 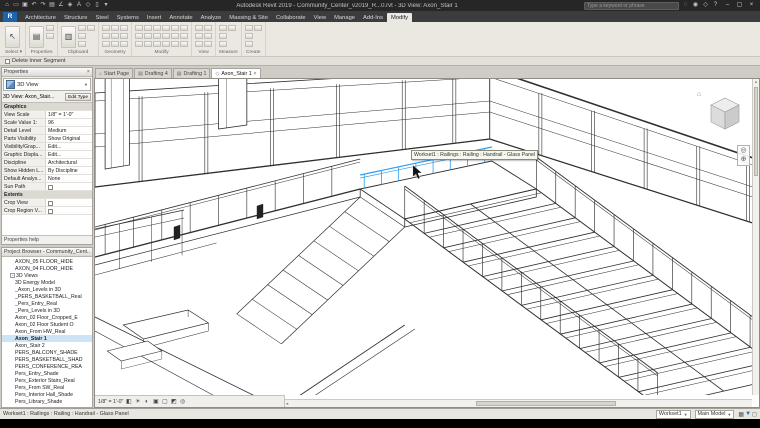 What do you see at coordinates (79, 5) in the screenshot?
I see `text-icon: A` at bounding box center [79, 5].